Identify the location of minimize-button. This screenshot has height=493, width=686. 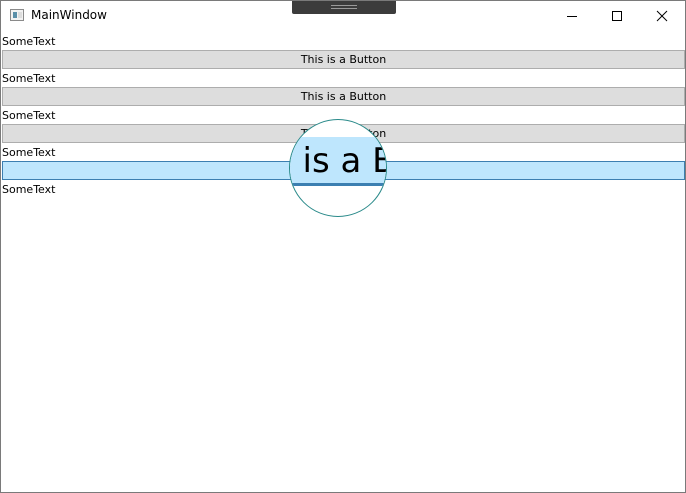
(572, 16).